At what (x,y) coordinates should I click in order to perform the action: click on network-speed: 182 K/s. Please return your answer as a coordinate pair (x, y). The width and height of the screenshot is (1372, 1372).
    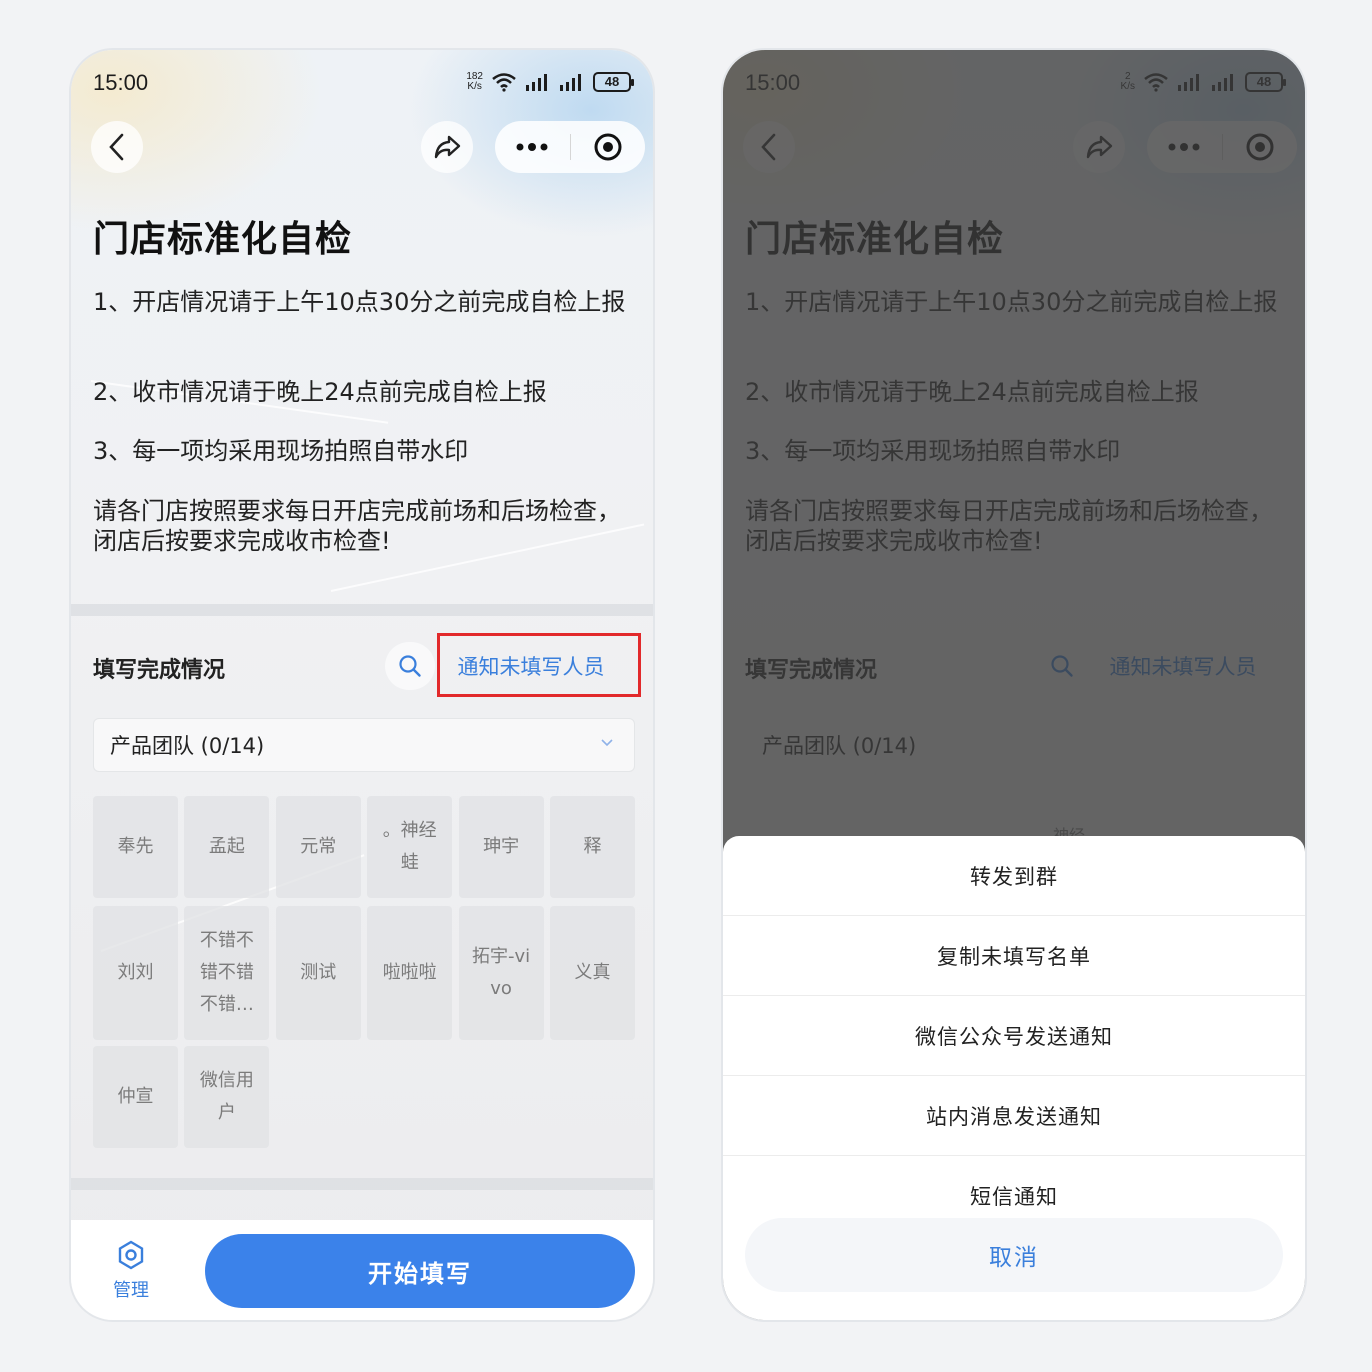
    Looking at the image, I should click on (474, 82).